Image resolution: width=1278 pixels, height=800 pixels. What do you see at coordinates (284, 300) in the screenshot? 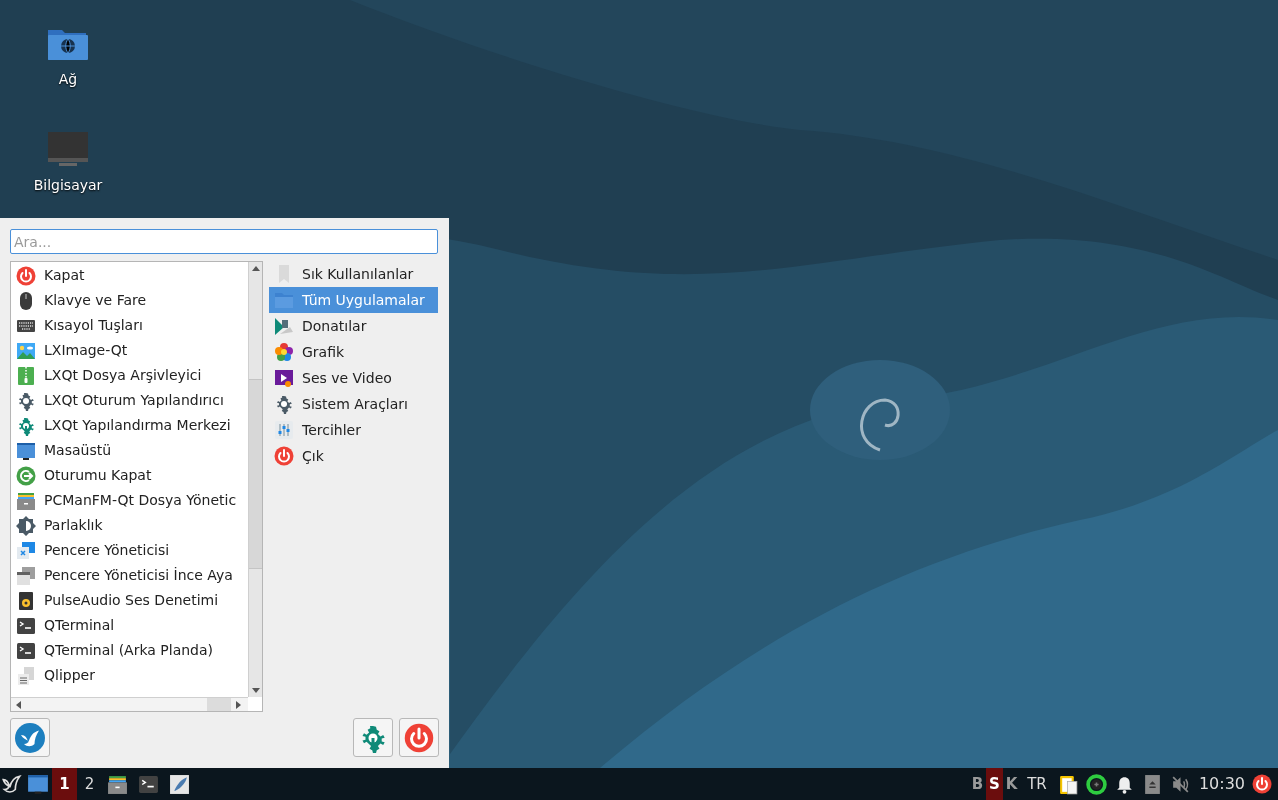
I see `folder-icon` at bounding box center [284, 300].